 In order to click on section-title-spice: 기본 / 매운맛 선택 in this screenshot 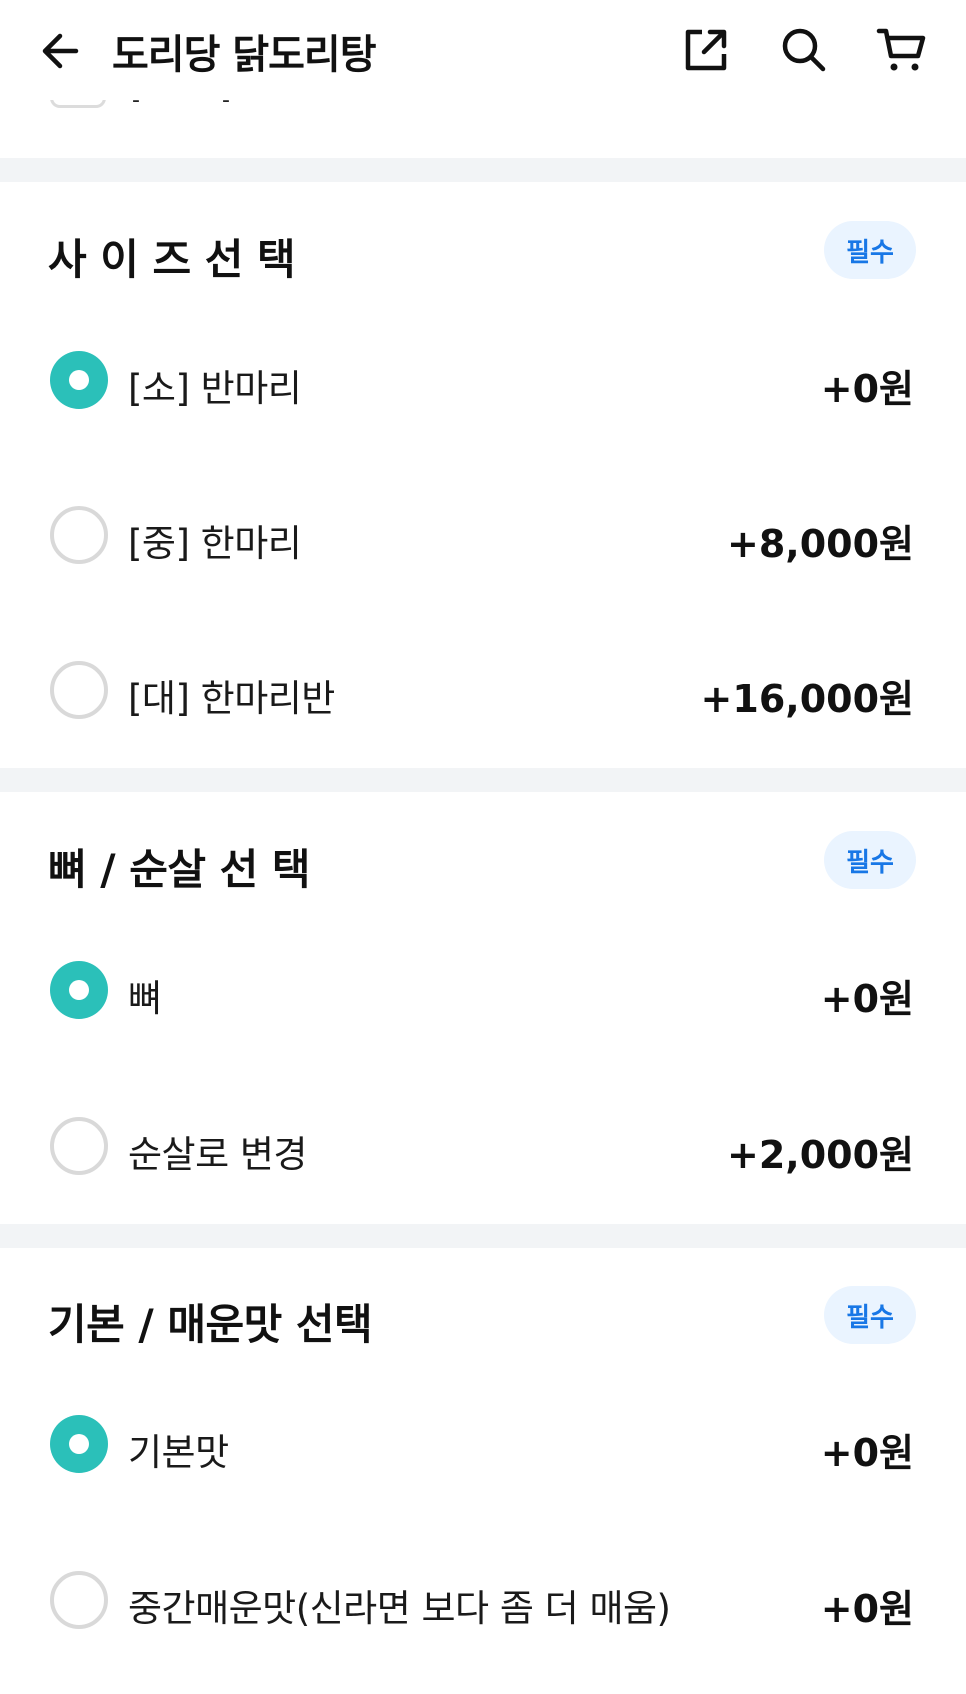, I will do `click(210, 1324)`.